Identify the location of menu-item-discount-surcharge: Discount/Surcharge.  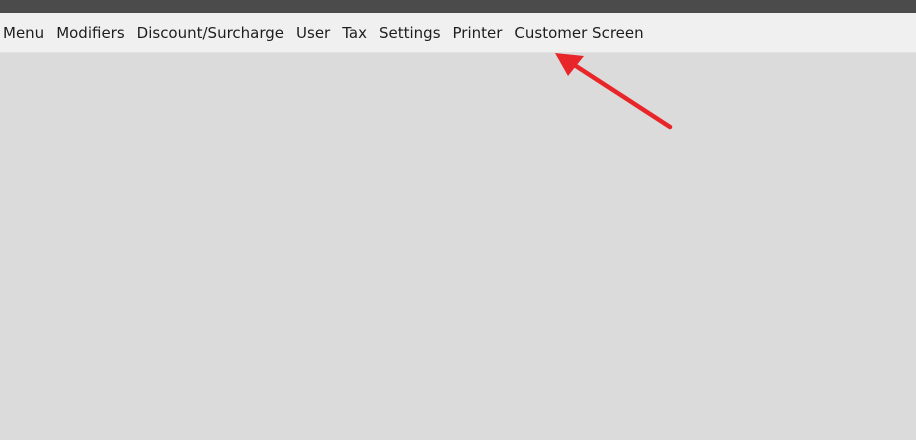
(210, 33).